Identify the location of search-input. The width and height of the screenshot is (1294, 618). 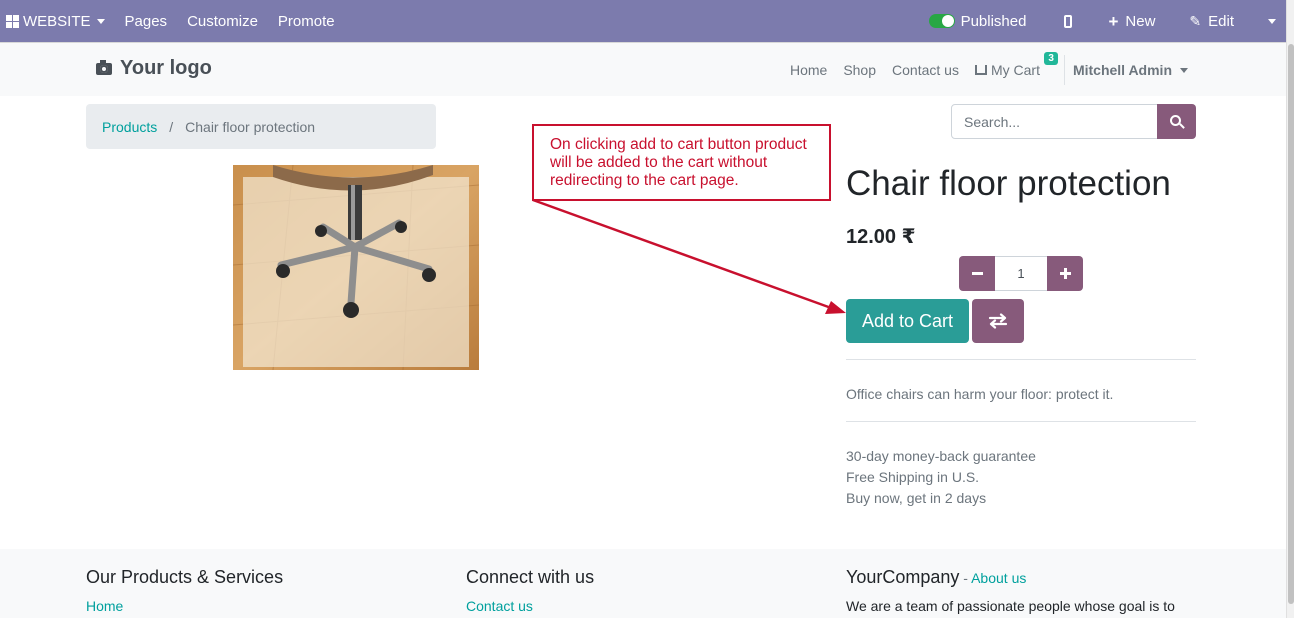
(1054, 121).